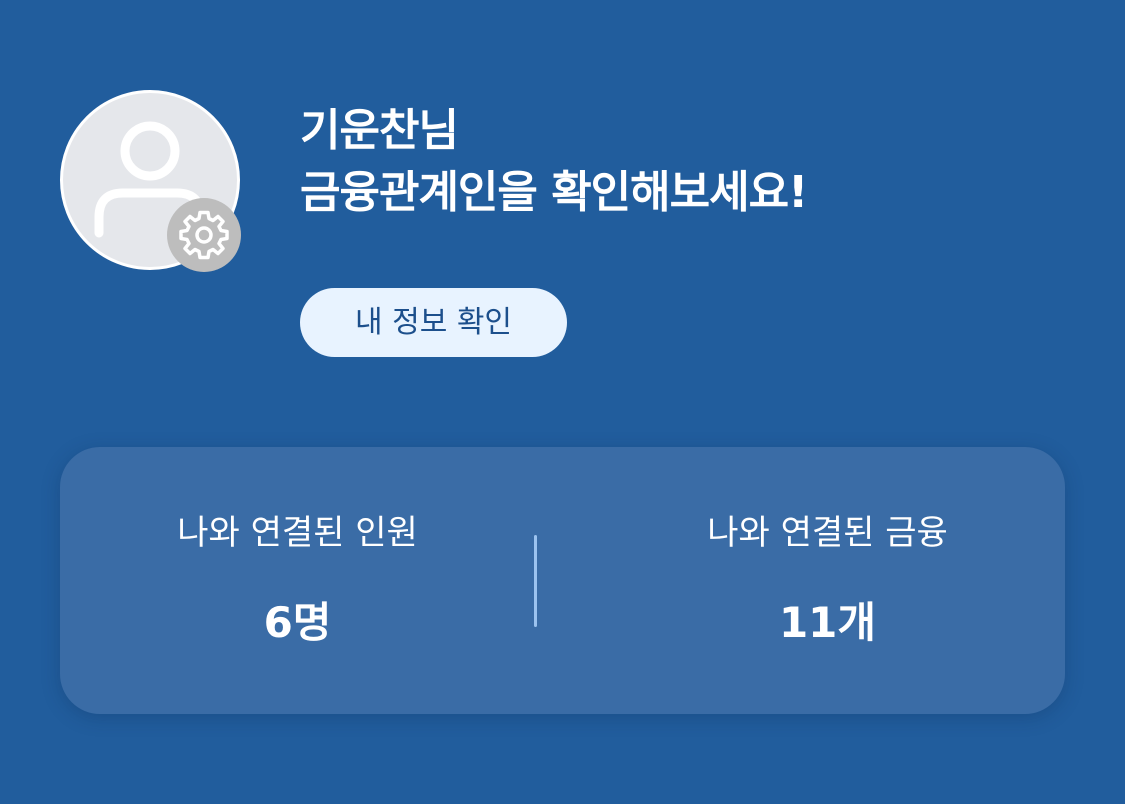 The image size is (1125, 804). I want to click on connected-finance-label: 나와 연결된 금융, so click(827, 533).